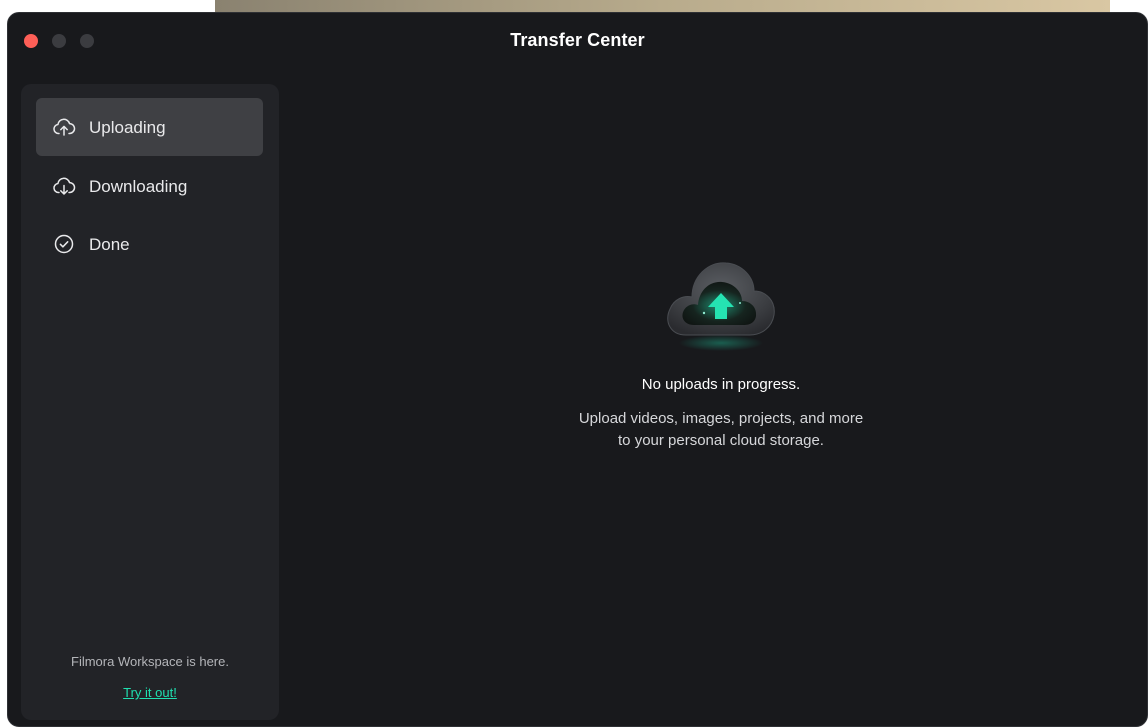 The image size is (1148, 727). What do you see at coordinates (150, 661) in the screenshot?
I see `workspace-promo-text: Filmora Workspace is here.` at bounding box center [150, 661].